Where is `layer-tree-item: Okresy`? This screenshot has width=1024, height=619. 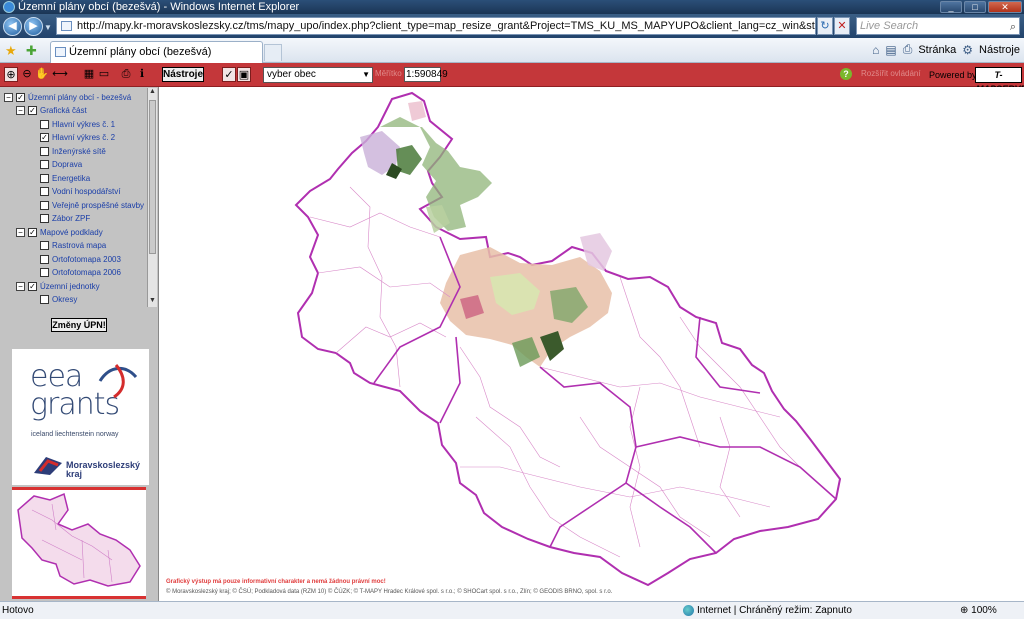 layer-tree-item: Okresy is located at coordinates (58, 300).